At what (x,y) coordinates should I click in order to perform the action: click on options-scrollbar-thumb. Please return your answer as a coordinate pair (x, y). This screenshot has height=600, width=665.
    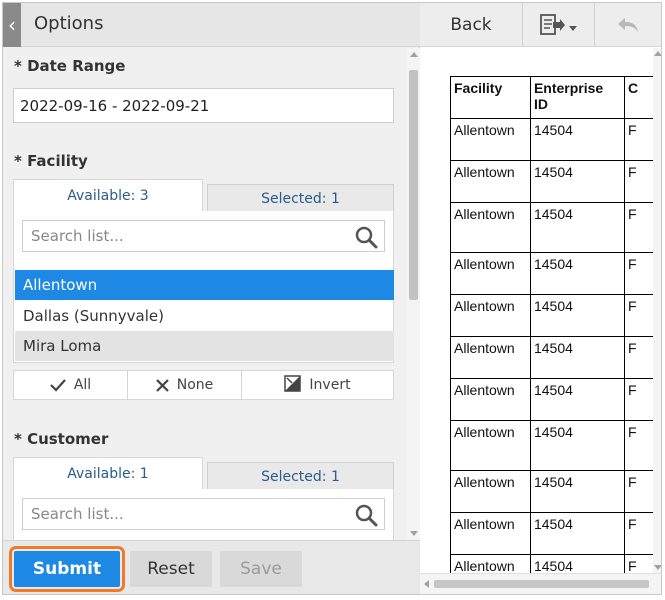
    Looking at the image, I should click on (413, 185).